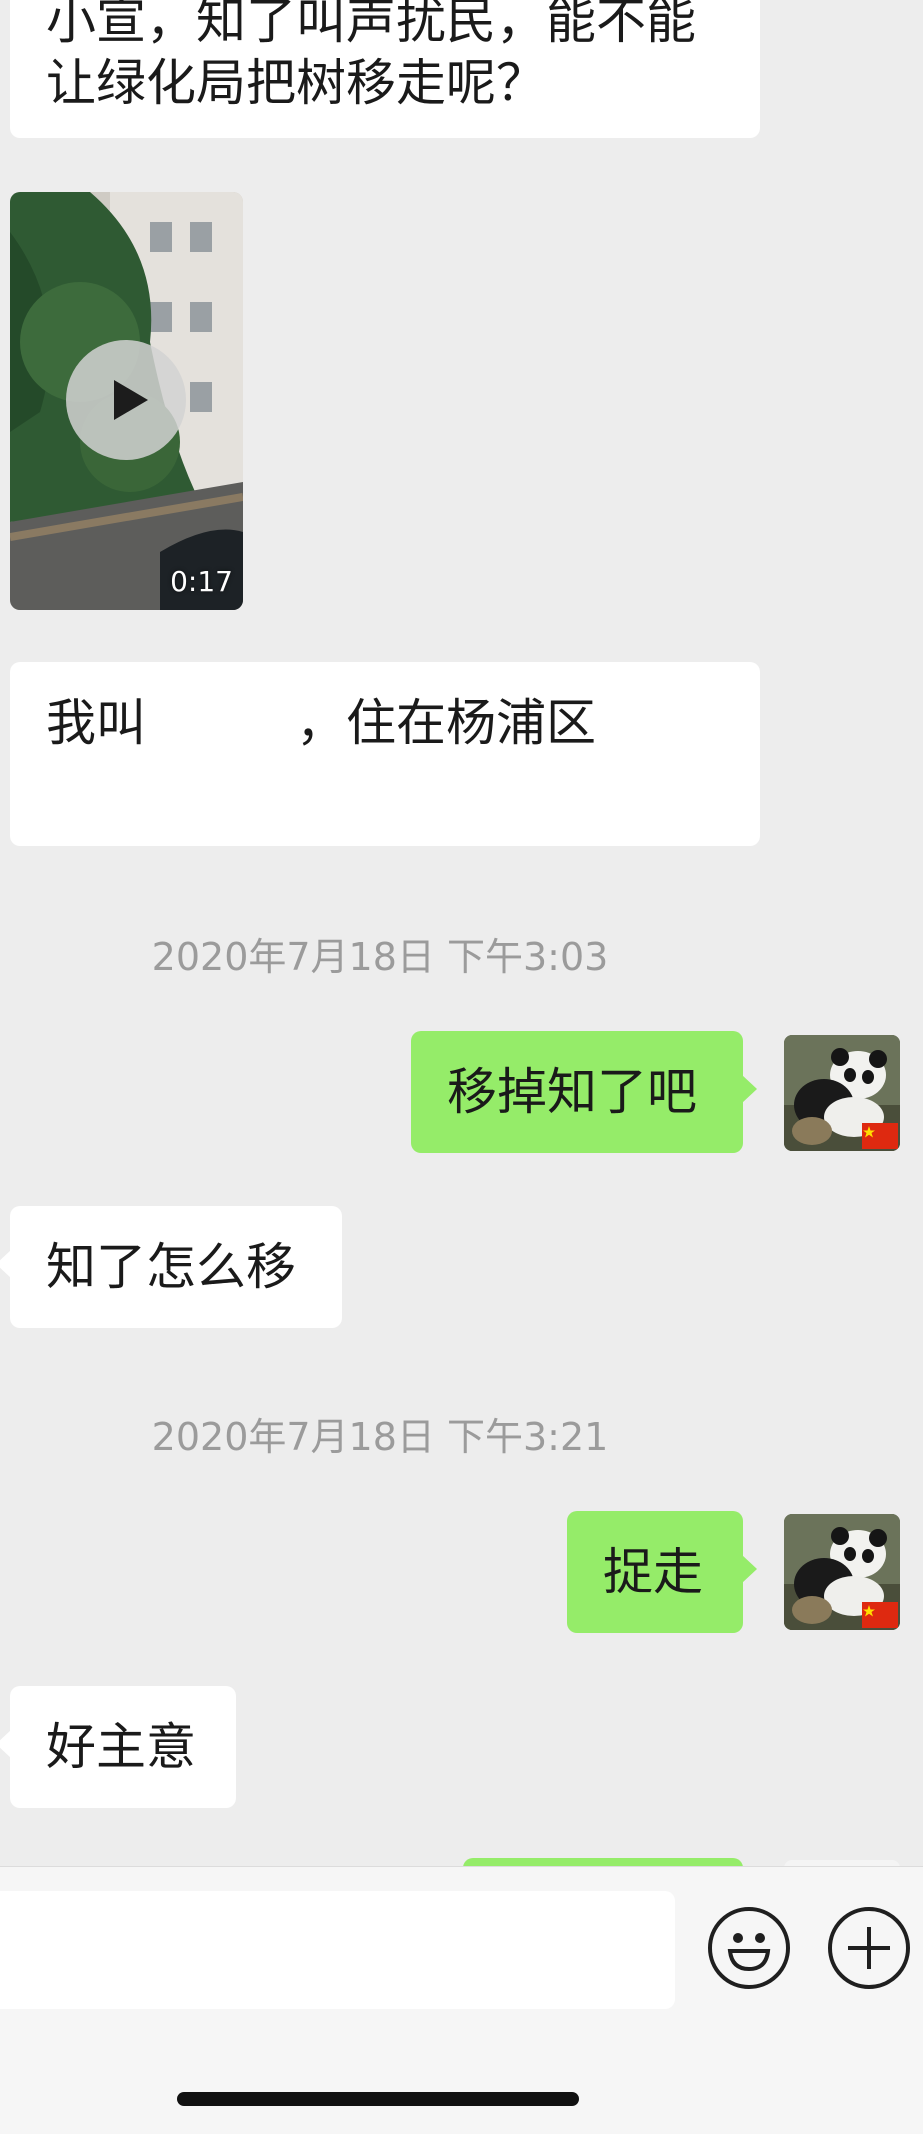  What do you see at coordinates (378, 2099) in the screenshot?
I see `home-indicator` at bounding box center [378, 2099].